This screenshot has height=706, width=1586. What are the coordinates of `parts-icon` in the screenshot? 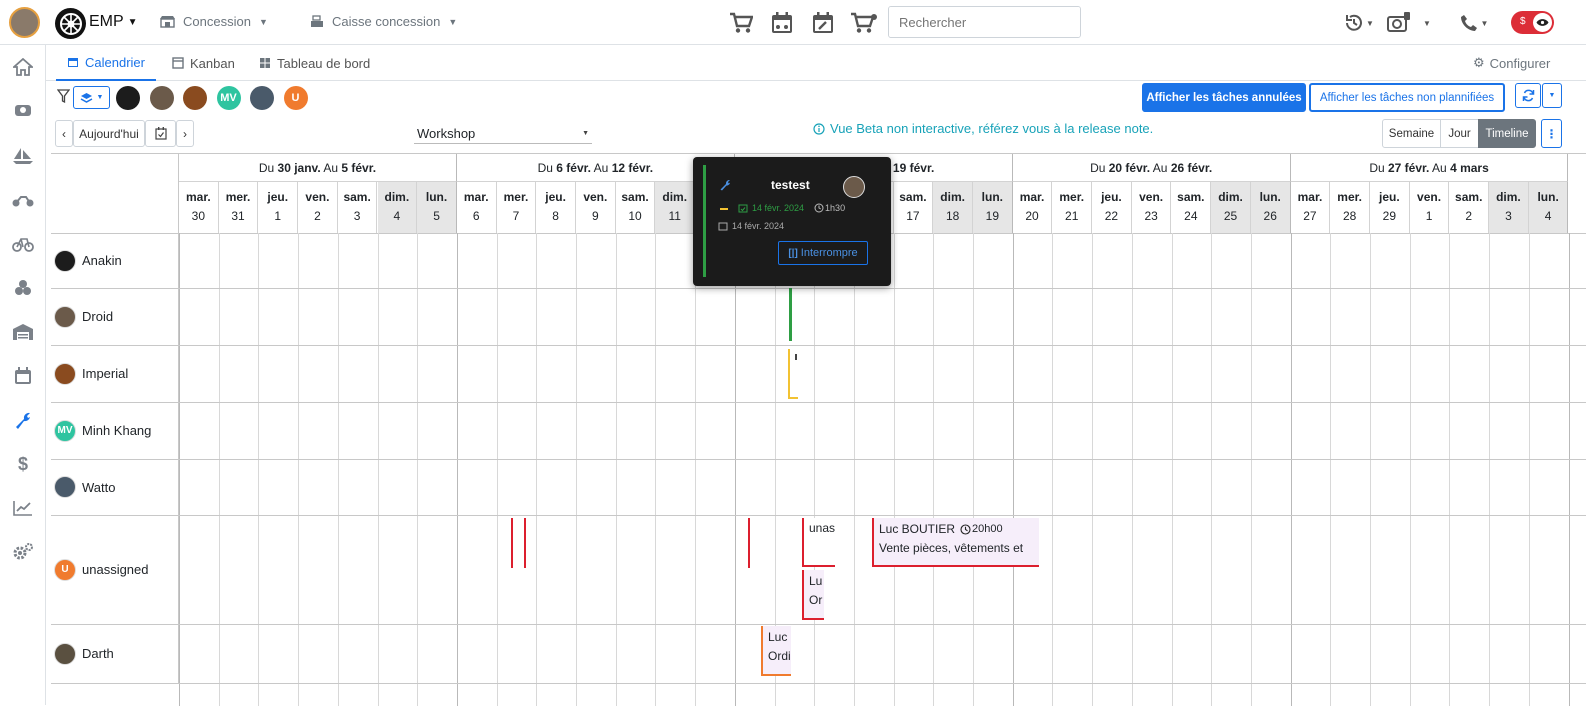 It's located at (23, 288).